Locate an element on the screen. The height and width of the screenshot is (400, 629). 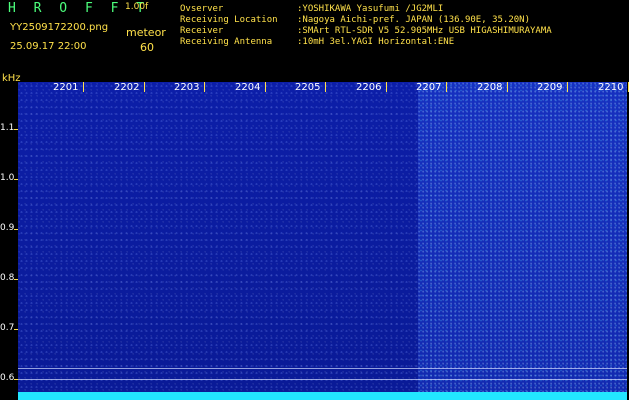
observer-key: Ovserver is located at coordinates (202, 9).